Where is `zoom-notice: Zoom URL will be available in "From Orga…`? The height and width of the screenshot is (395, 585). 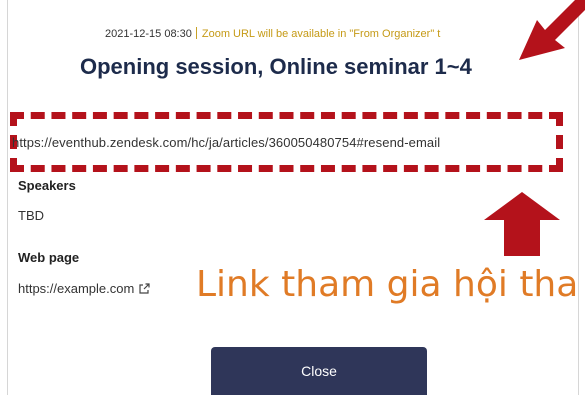
zoom-notice: Zoom URL will be available in "From Orga… is located at coordinates (321, 34).